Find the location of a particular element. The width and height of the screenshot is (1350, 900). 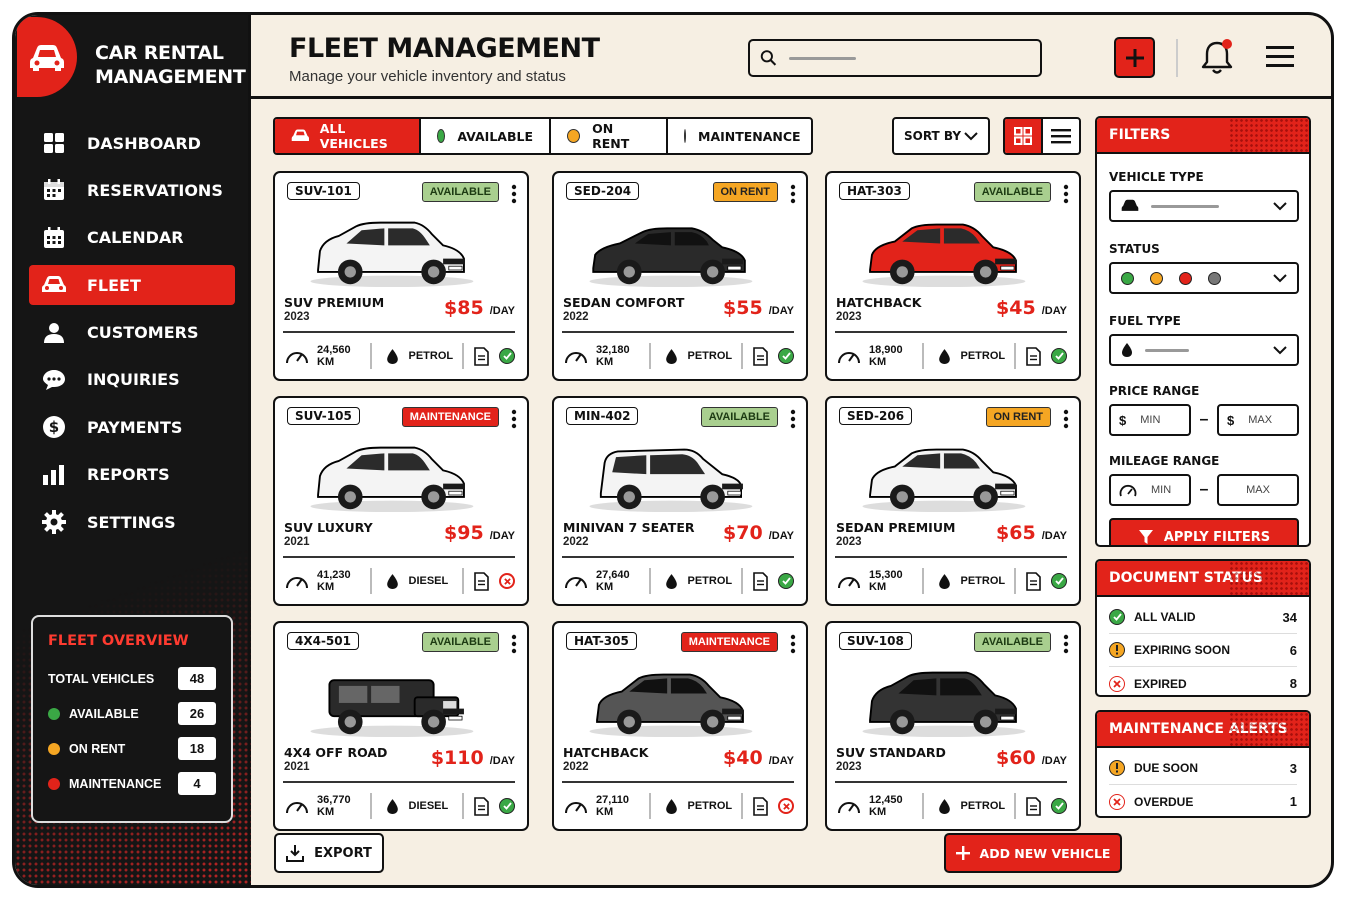

sidebar-item-reservations: RESERVATIONS is located at coordinates (132, 190).